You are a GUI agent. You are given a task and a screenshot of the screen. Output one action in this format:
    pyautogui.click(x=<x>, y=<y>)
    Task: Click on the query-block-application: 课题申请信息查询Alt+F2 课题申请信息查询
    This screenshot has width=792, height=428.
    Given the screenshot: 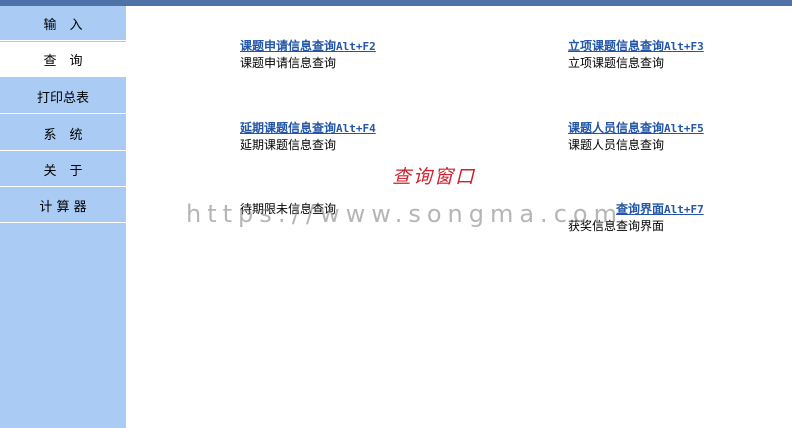 What is the action you would take?
    pyautogui.click(x=308, y=54)
    